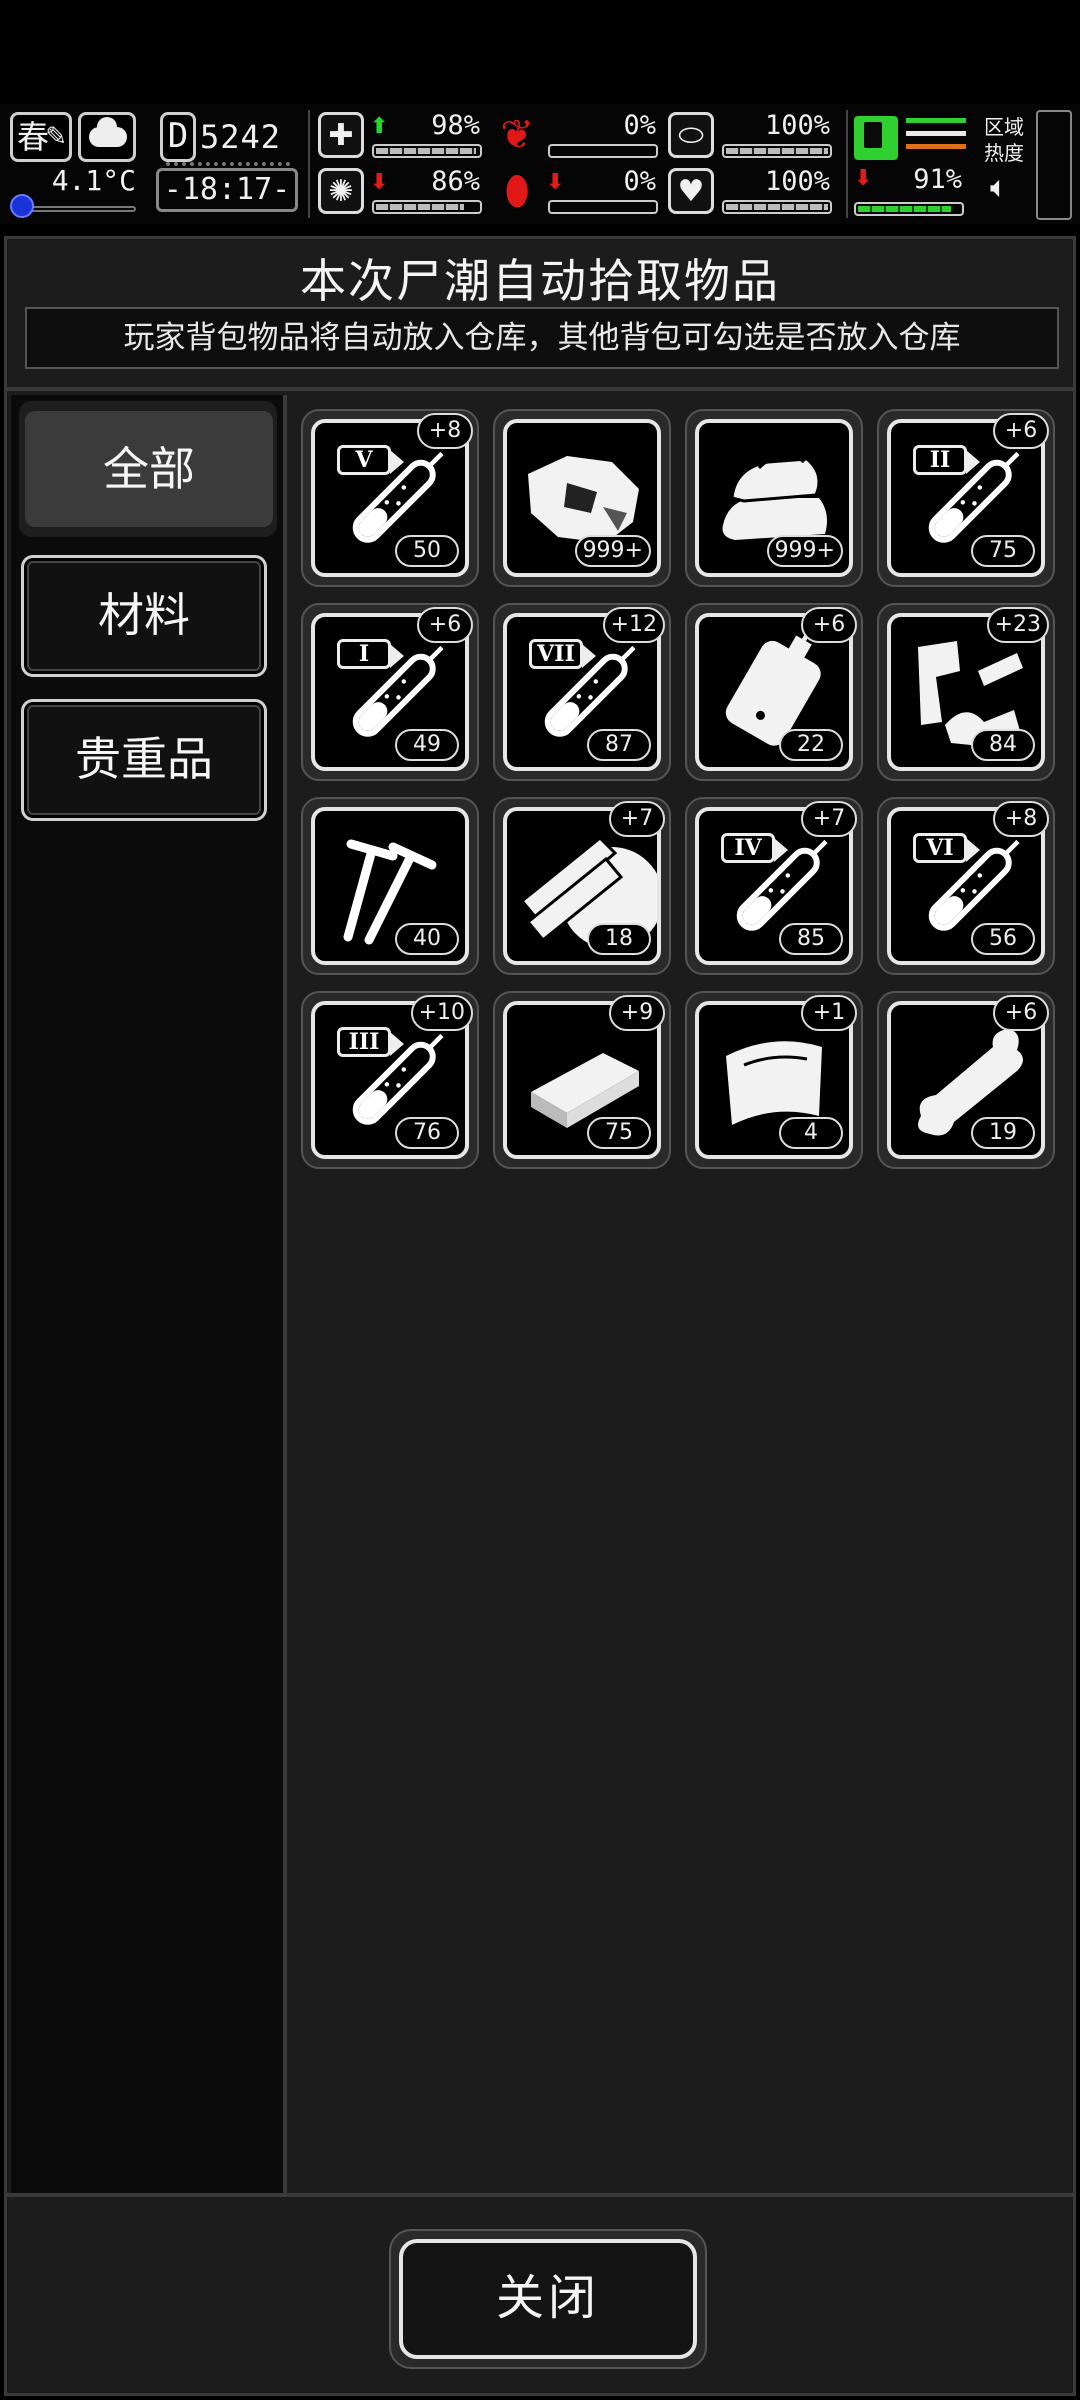 This screenshot has height=2400, width=1080. Describe the element at coordinates (811, 1133) in the screenshot. I see `item-count: 4` at that location.